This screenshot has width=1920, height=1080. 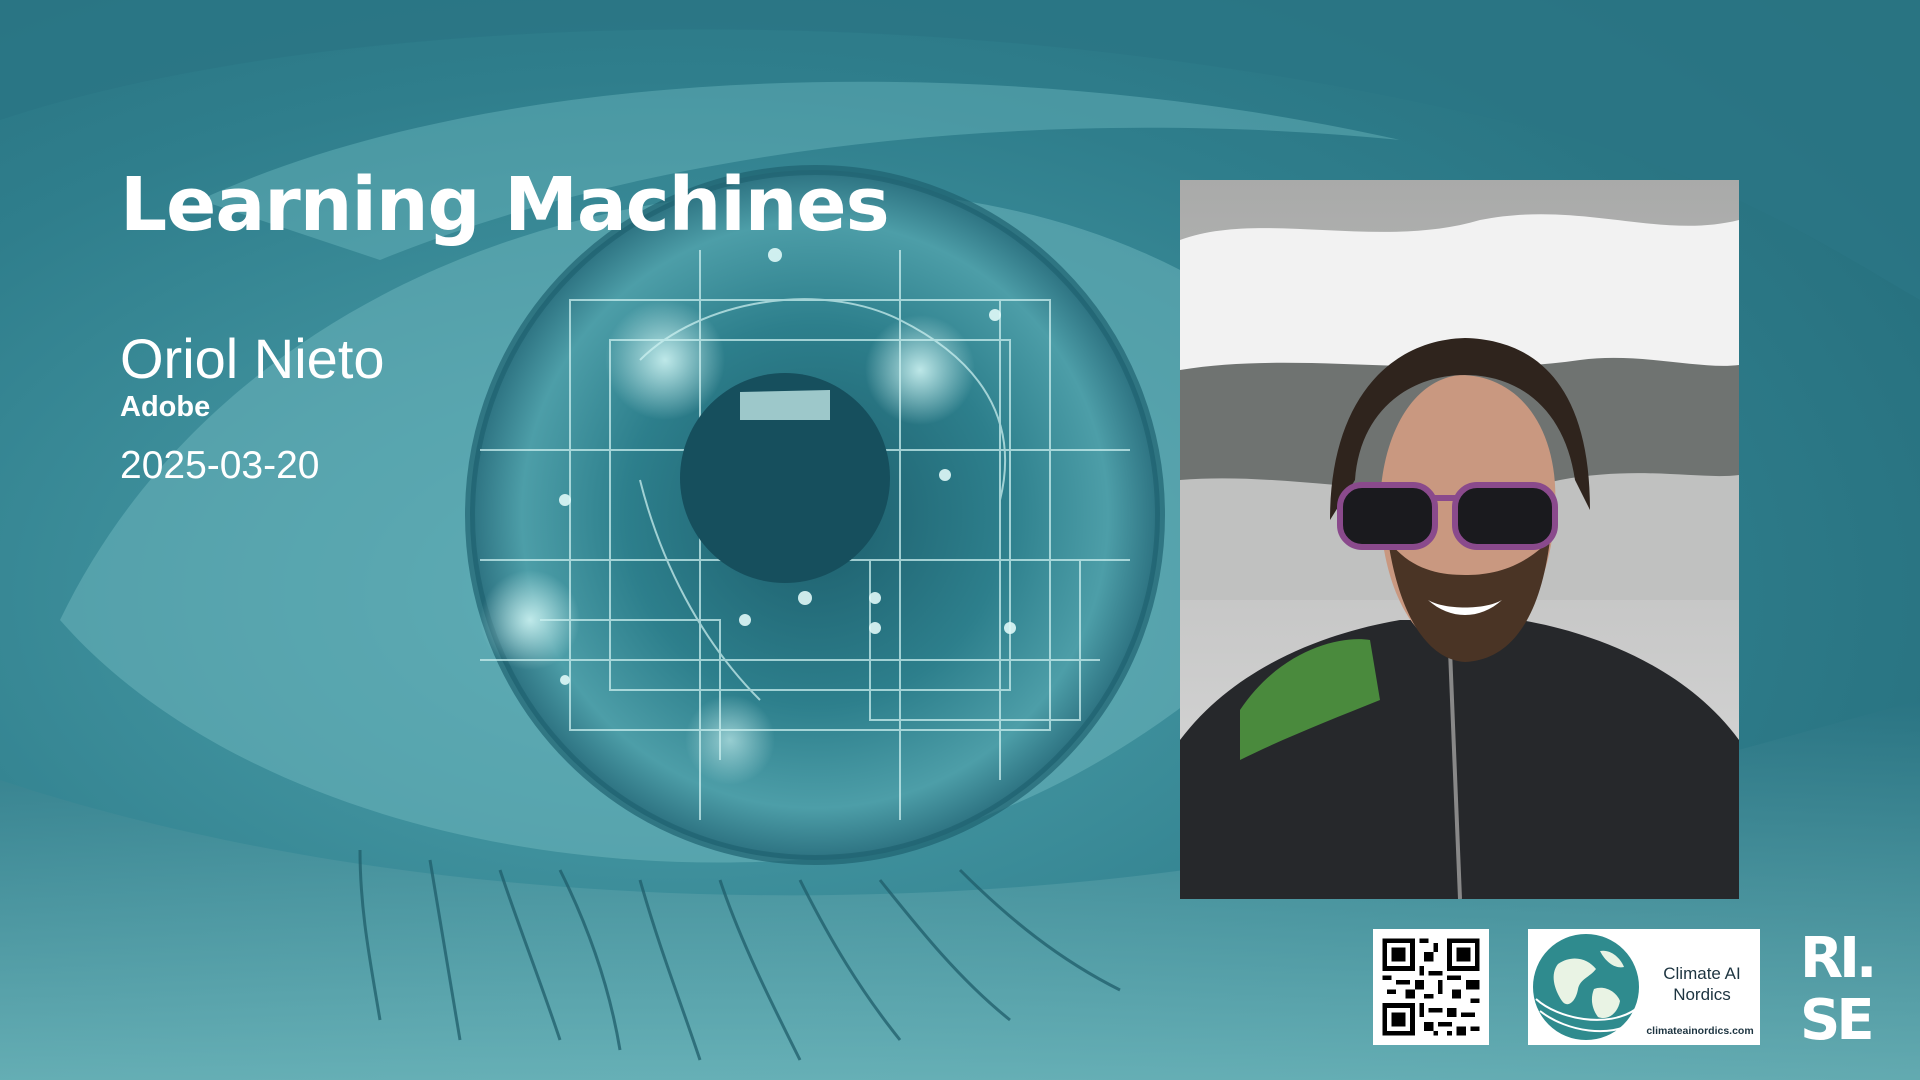 I want to click on svg-text: RI., so click(x=1836, y=958).